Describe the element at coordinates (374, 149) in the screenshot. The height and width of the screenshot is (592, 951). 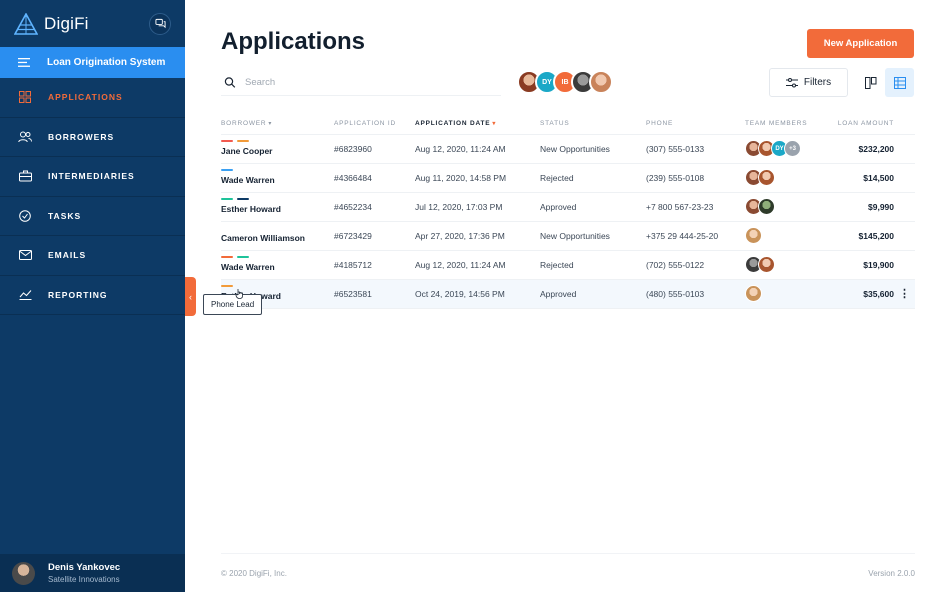
I see `application-id-cell: #6823960` at that location.